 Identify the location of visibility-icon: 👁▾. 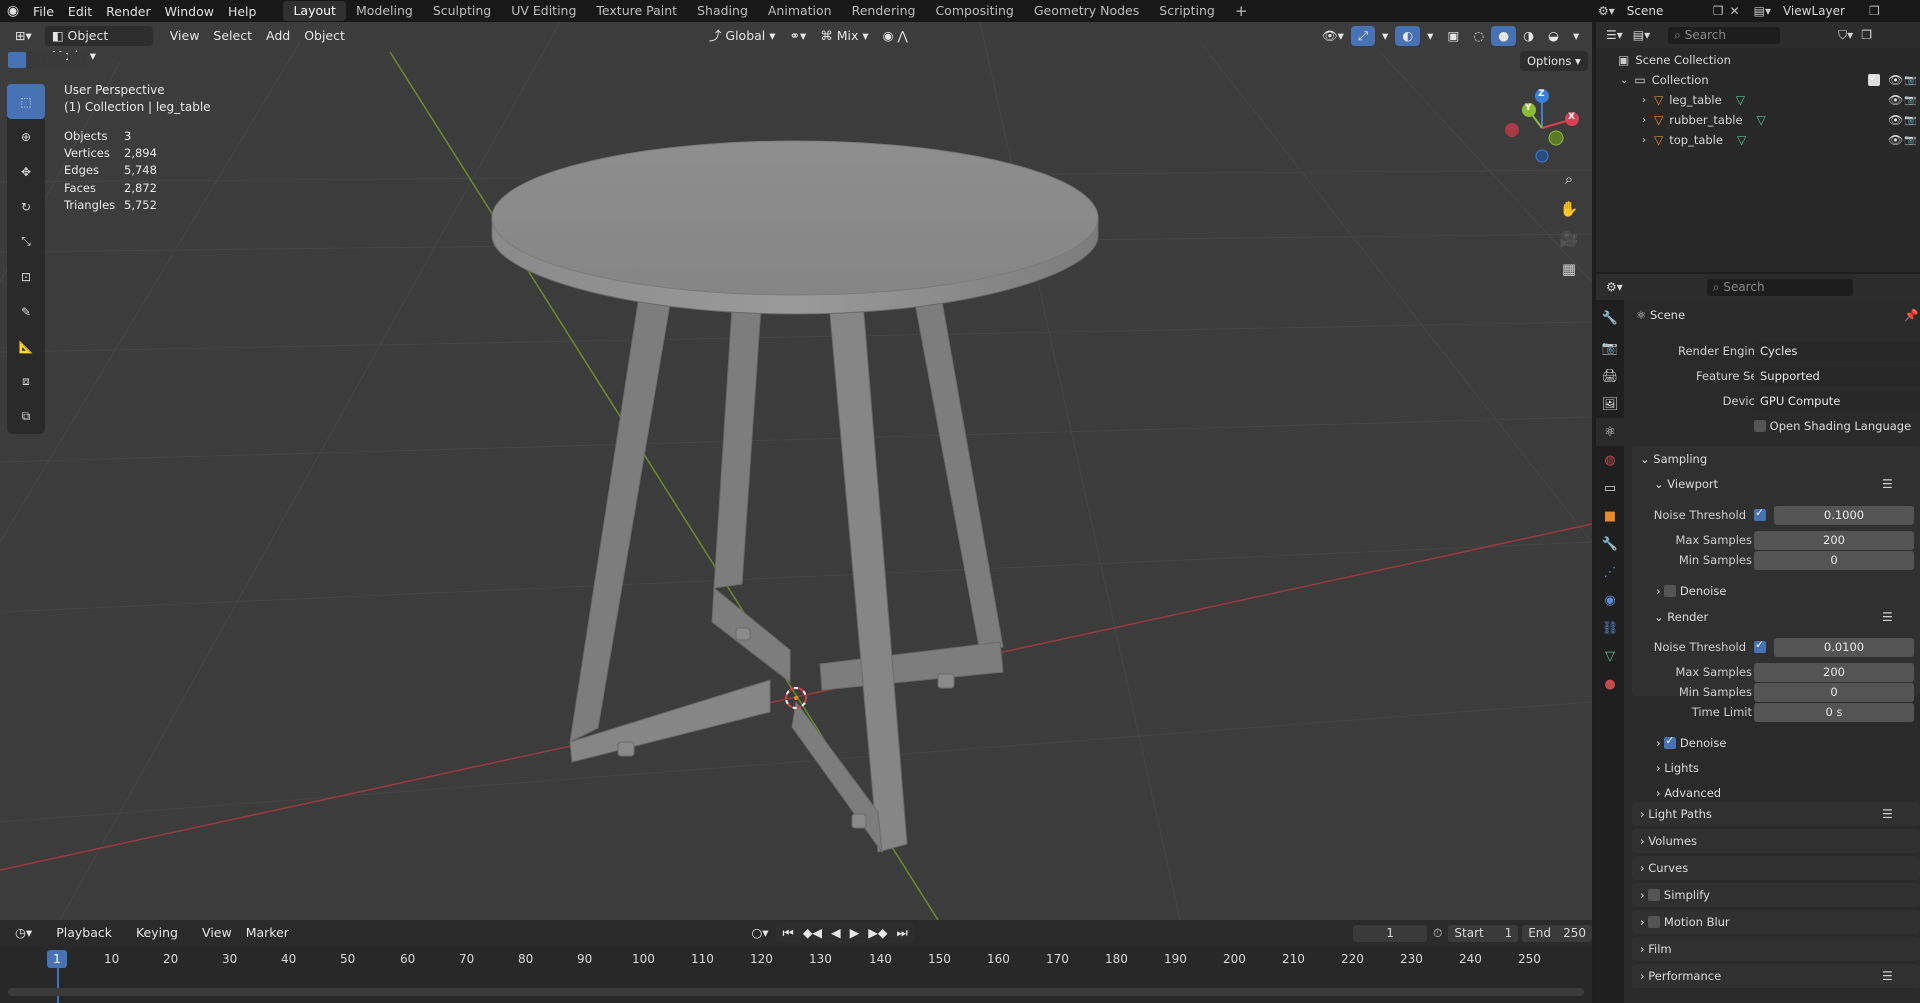
(1333, 36).